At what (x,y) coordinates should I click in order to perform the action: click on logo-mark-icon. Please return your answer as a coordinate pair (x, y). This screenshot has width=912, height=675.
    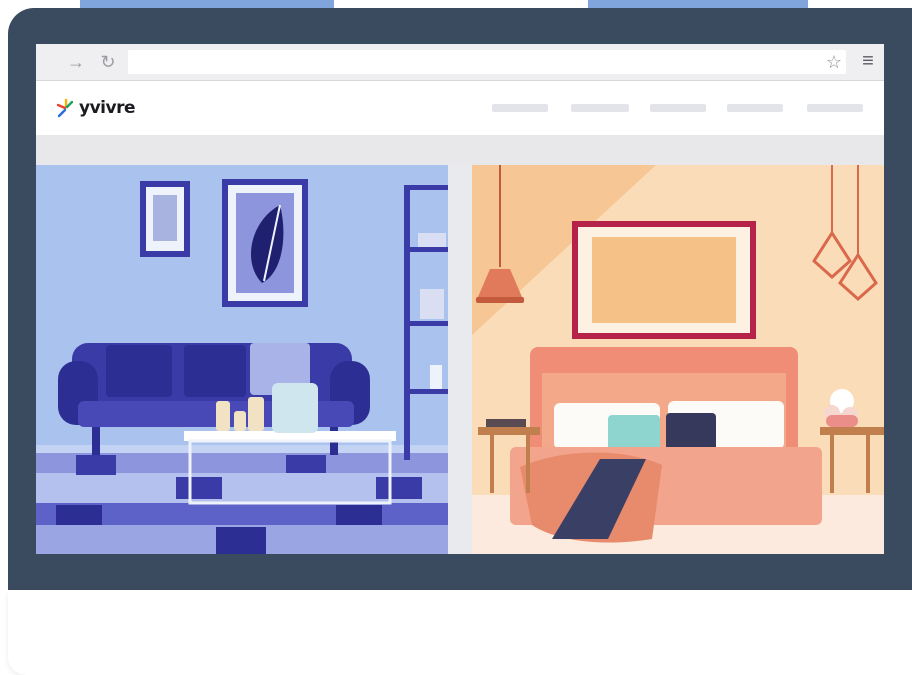
    Looking at the image, I should click on (65, 108).